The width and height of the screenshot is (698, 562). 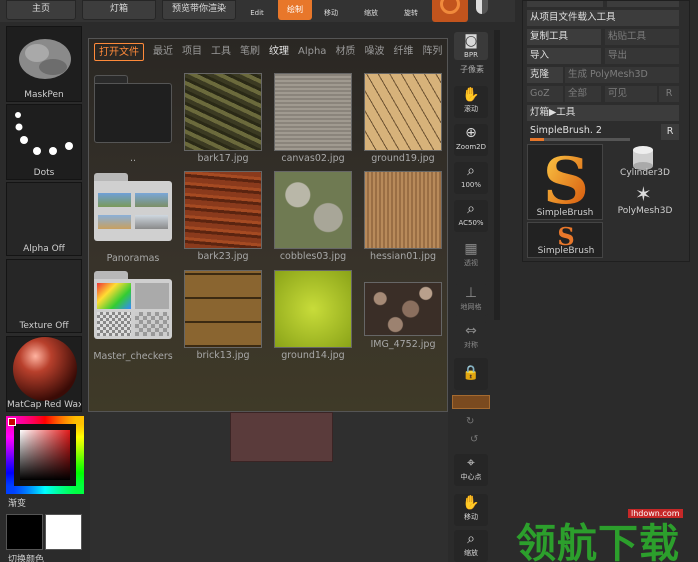 I want to click on tab-noise: 噪波, so click(x=374, y=52).